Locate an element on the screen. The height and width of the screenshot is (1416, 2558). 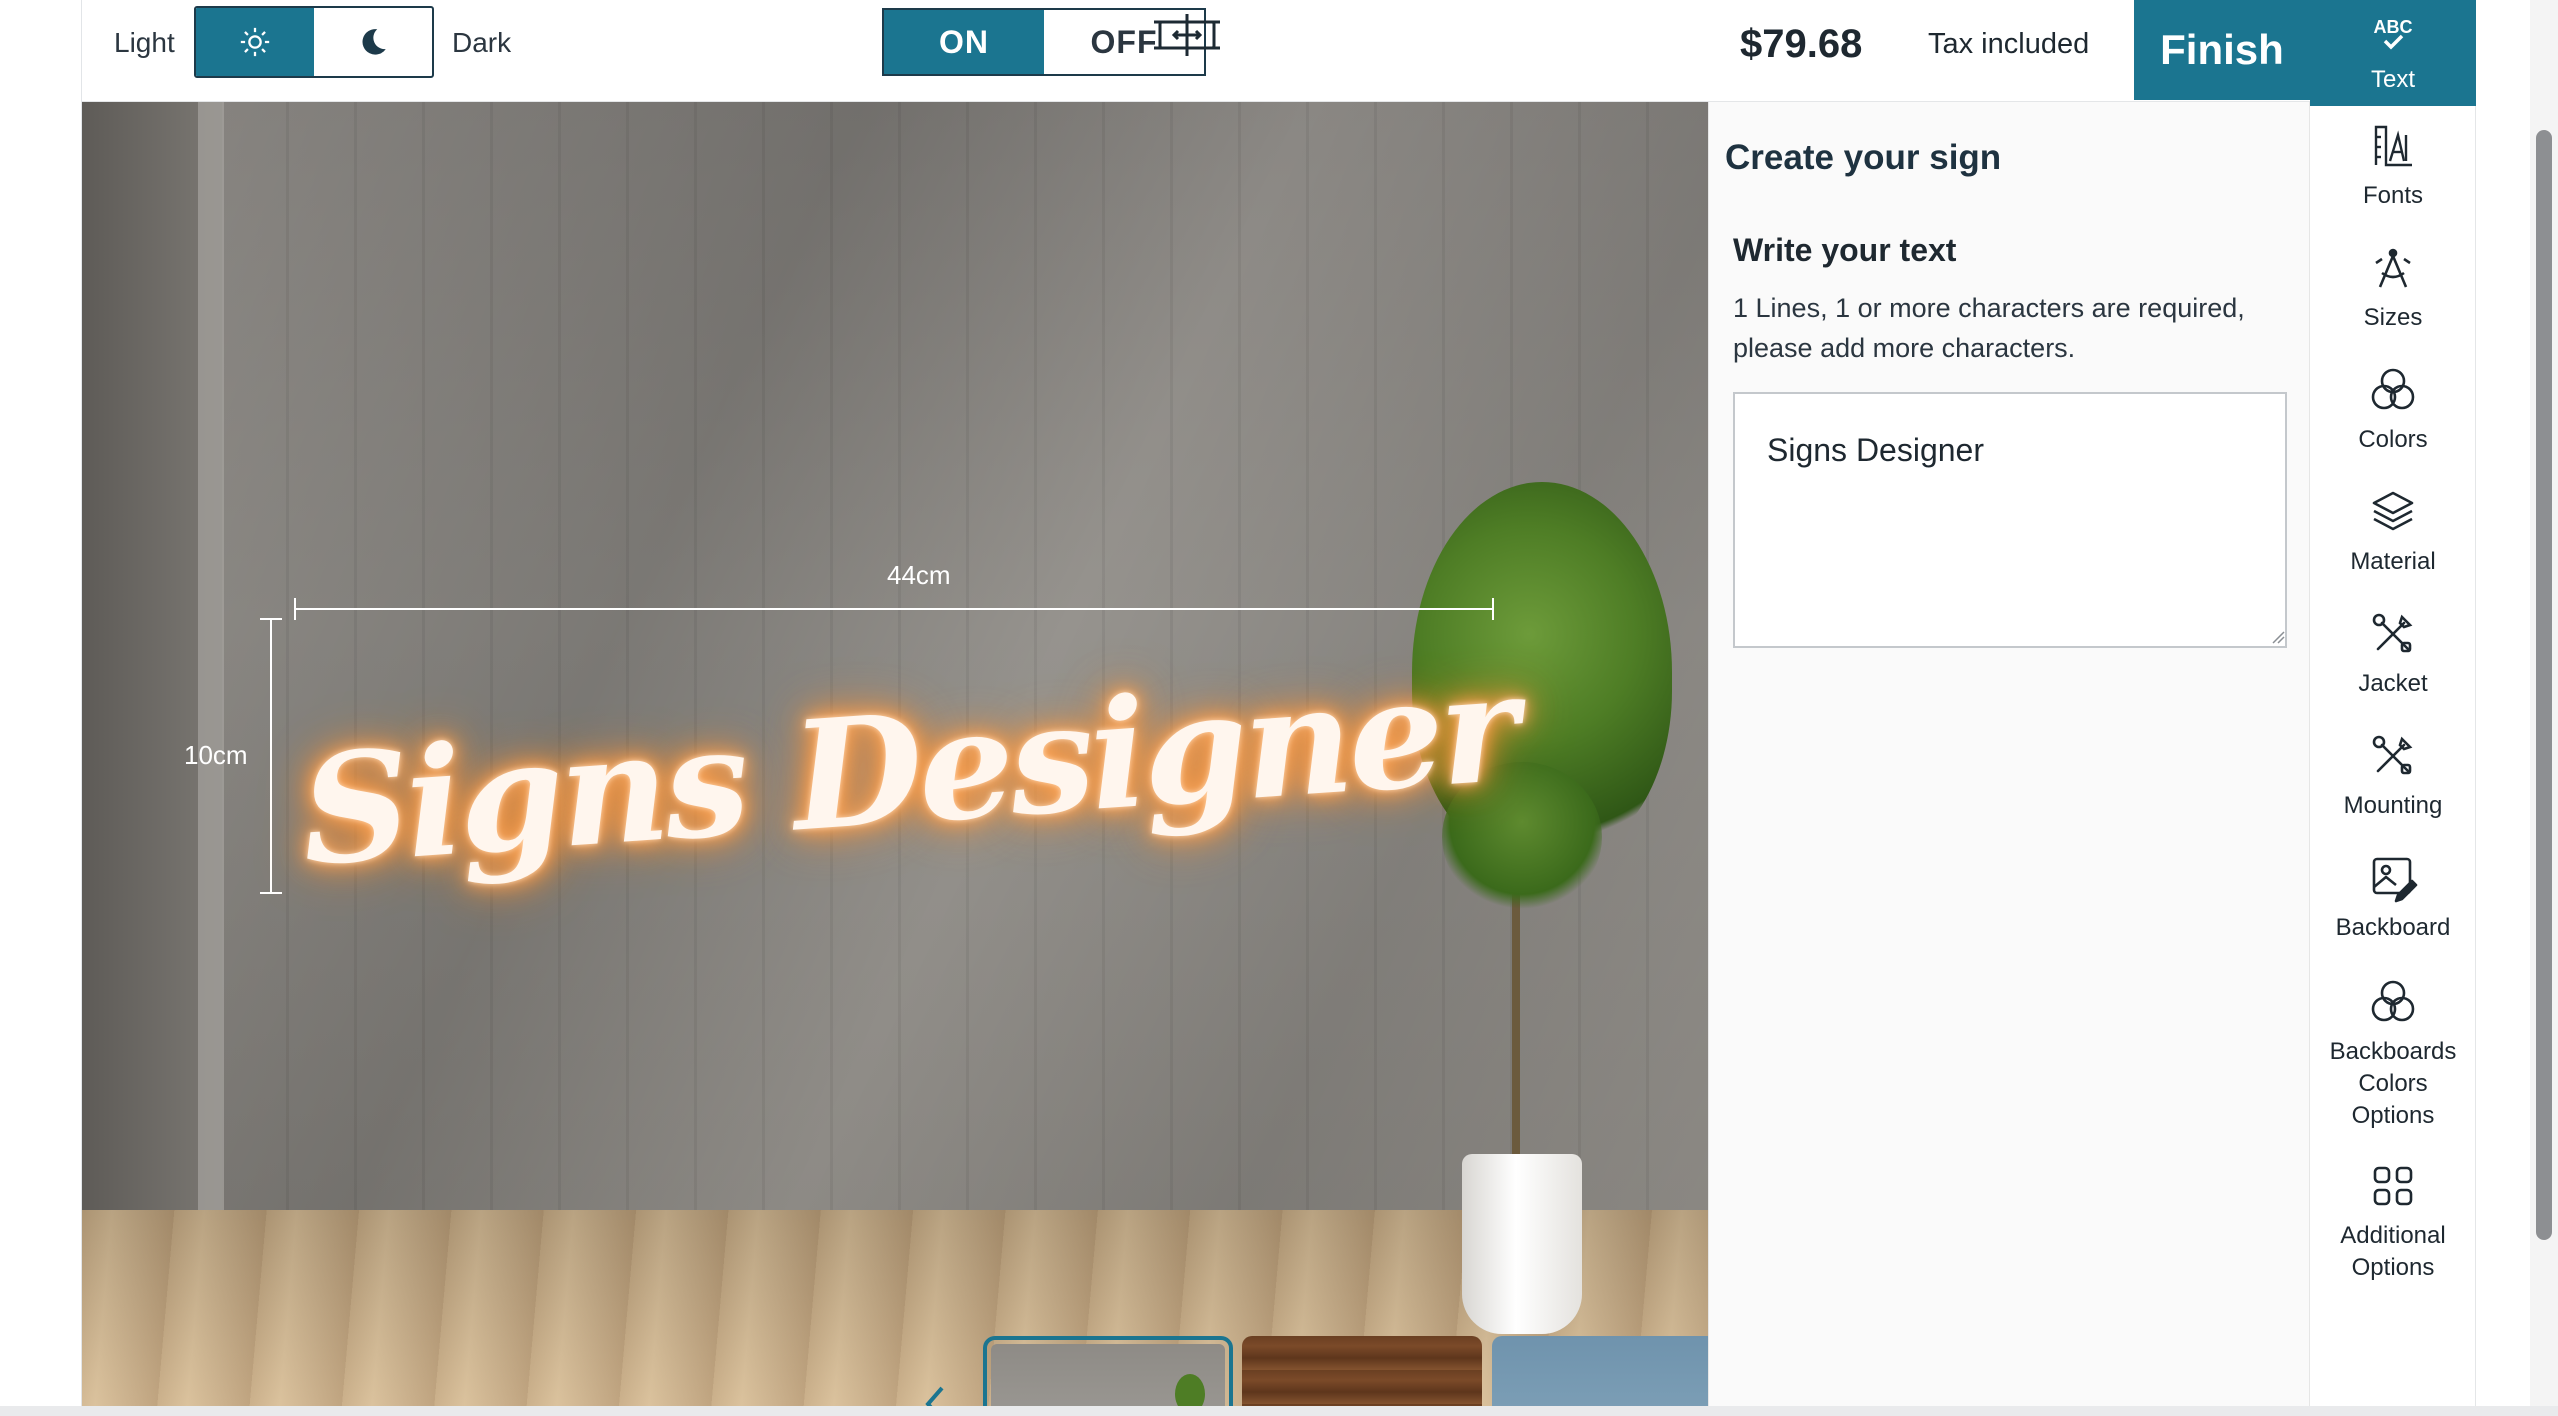
light-mode-button is located at coordinates (255, 42).